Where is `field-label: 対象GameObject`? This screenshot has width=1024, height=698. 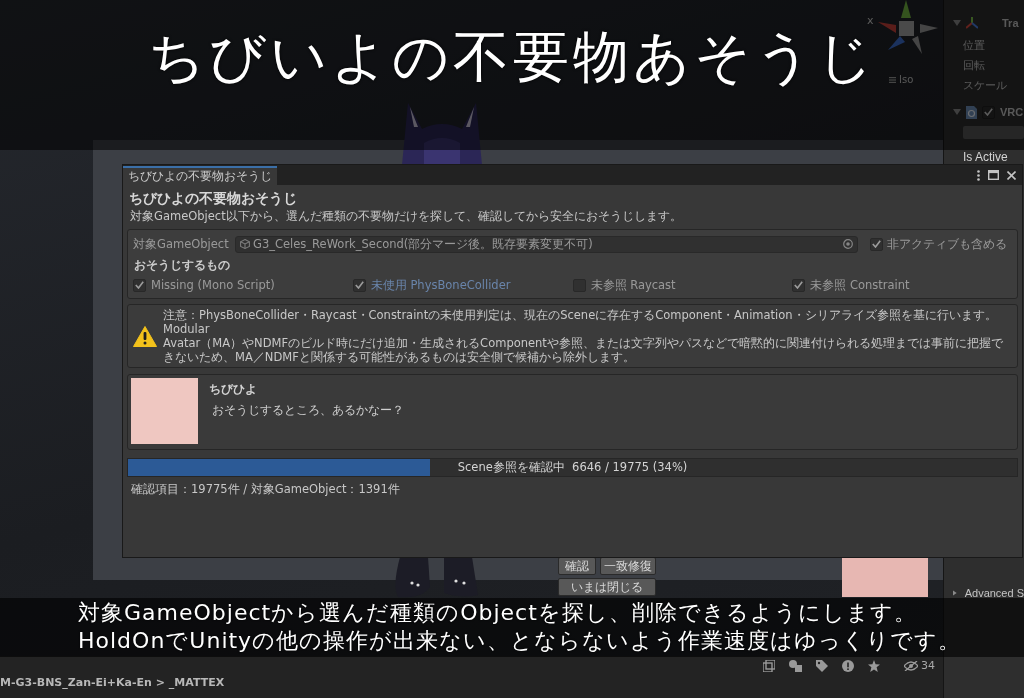 field-label: 対象GameObject is located at coordinates (181, 244).